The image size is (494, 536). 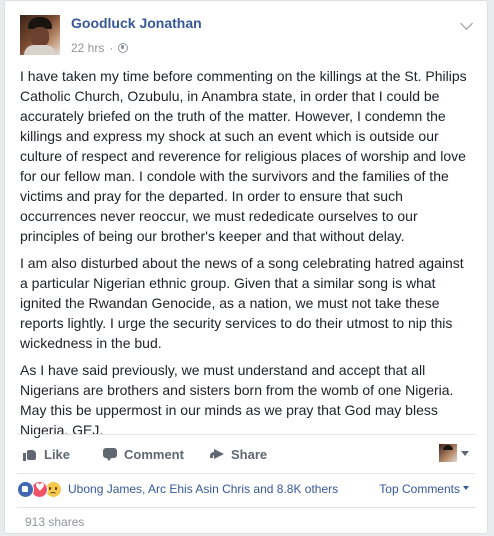 I want to click on action-bar: Like Comment Share, so click(x=246, y=454).